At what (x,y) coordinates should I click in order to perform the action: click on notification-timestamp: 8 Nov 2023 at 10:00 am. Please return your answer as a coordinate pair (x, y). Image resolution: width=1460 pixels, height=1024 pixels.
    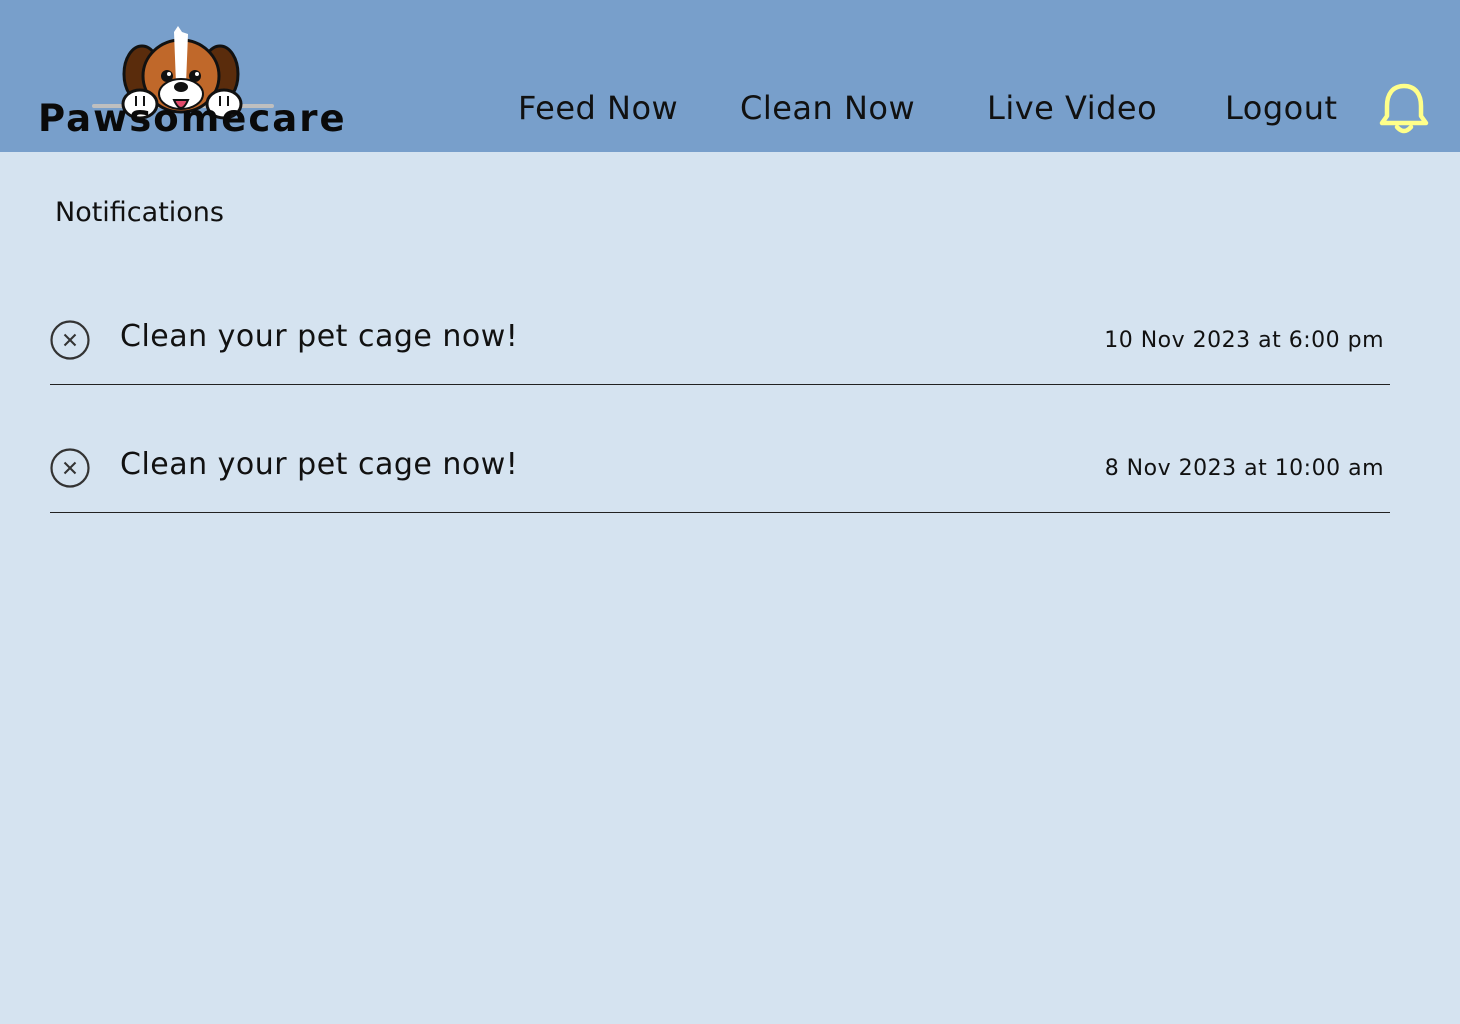
    Looking at the image, I should click on (1244, 468).